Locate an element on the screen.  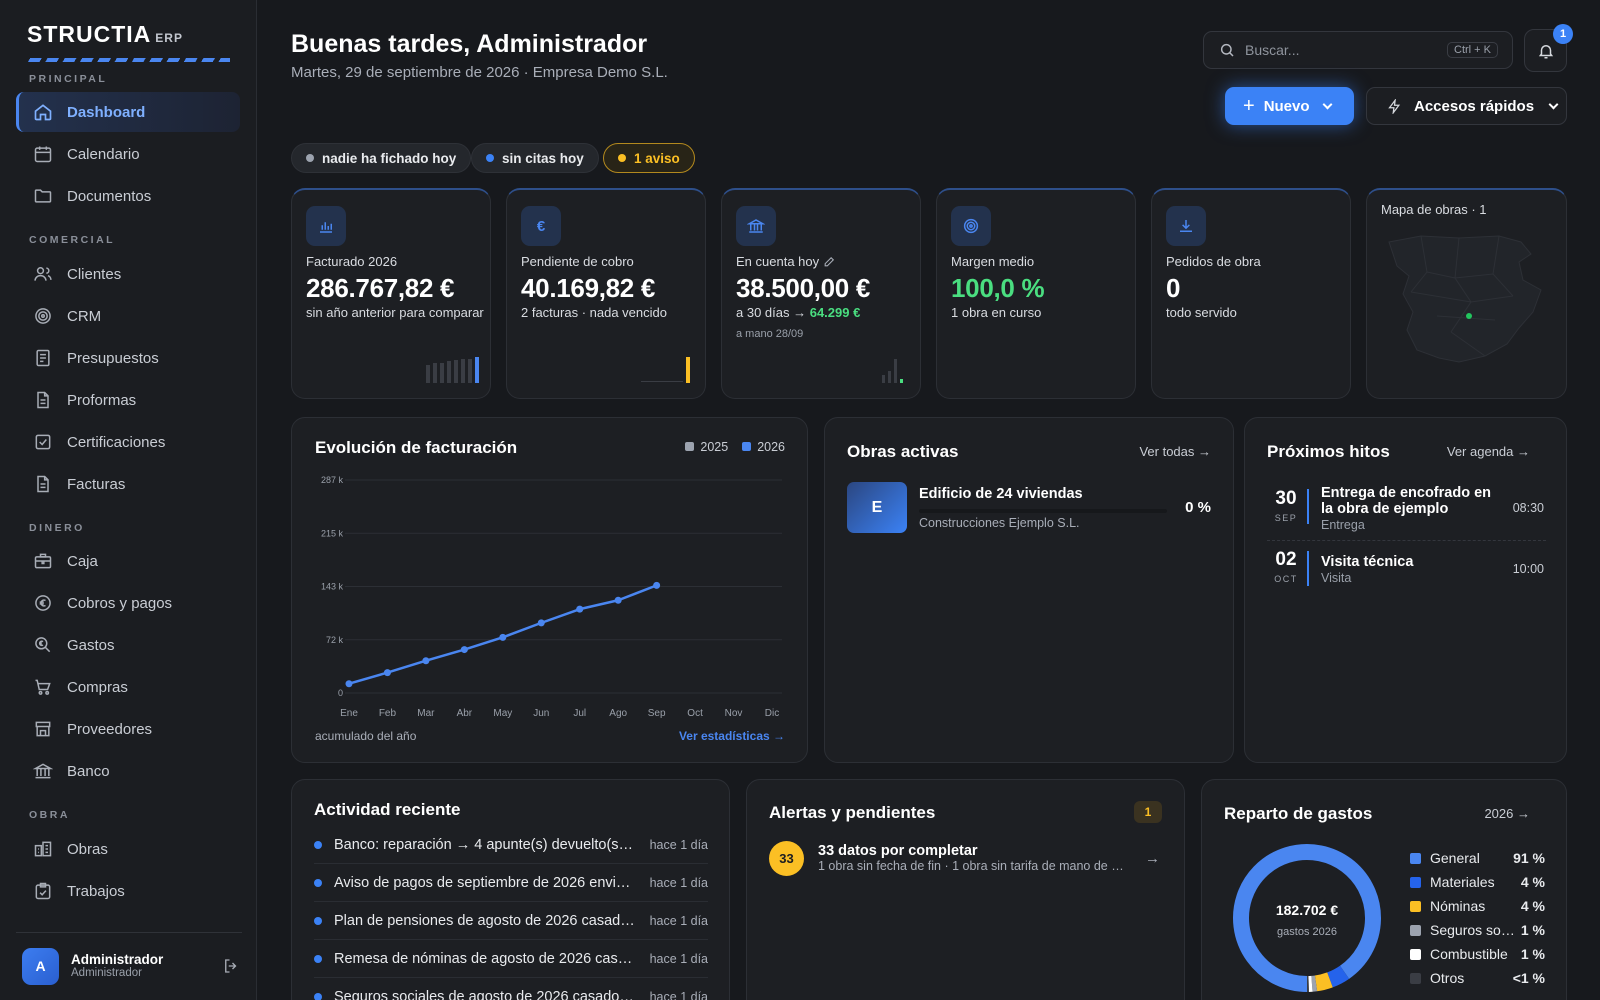
search-box: Ctrl + K is located at coordinates (1358, 50).